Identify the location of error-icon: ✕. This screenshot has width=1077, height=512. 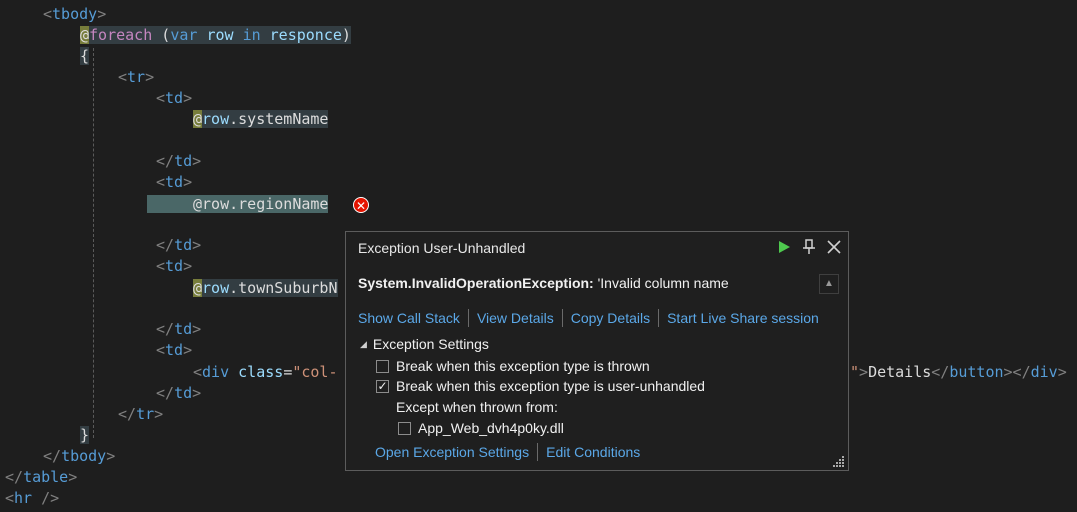
(361, 205).